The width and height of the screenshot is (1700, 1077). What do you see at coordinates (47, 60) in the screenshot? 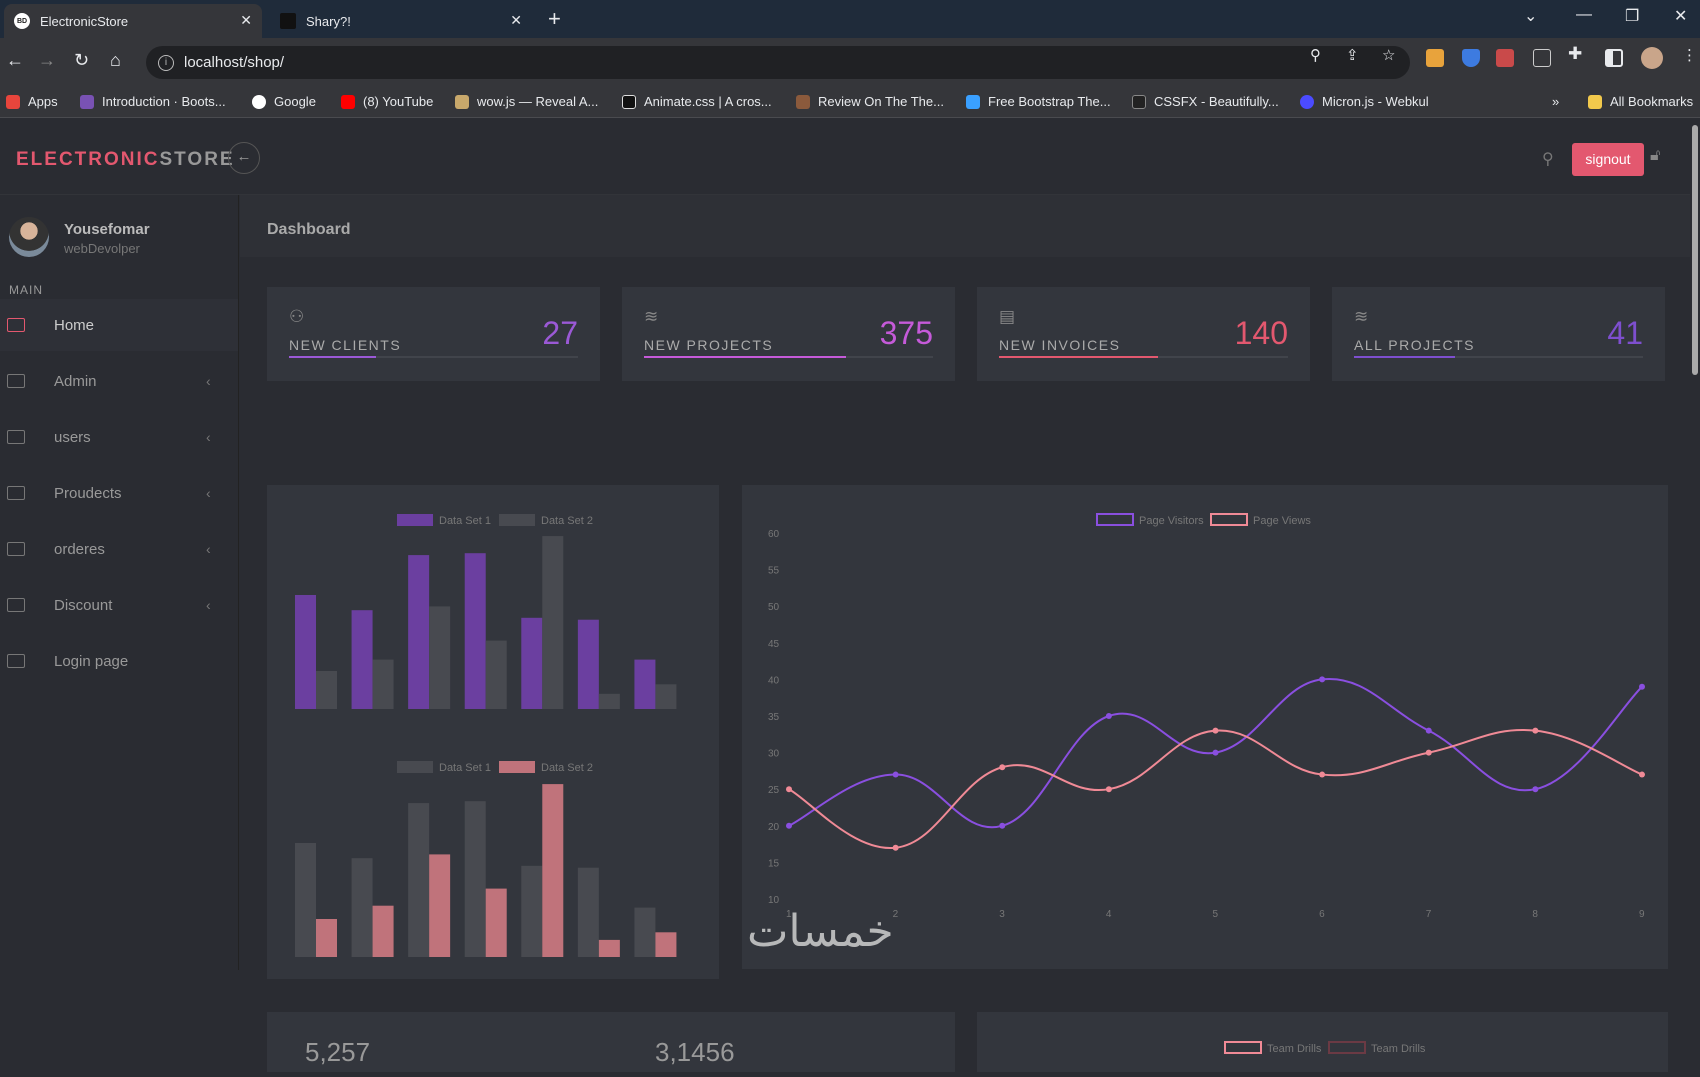
I see `forward-icon: →` at bounding box center [47, 60].